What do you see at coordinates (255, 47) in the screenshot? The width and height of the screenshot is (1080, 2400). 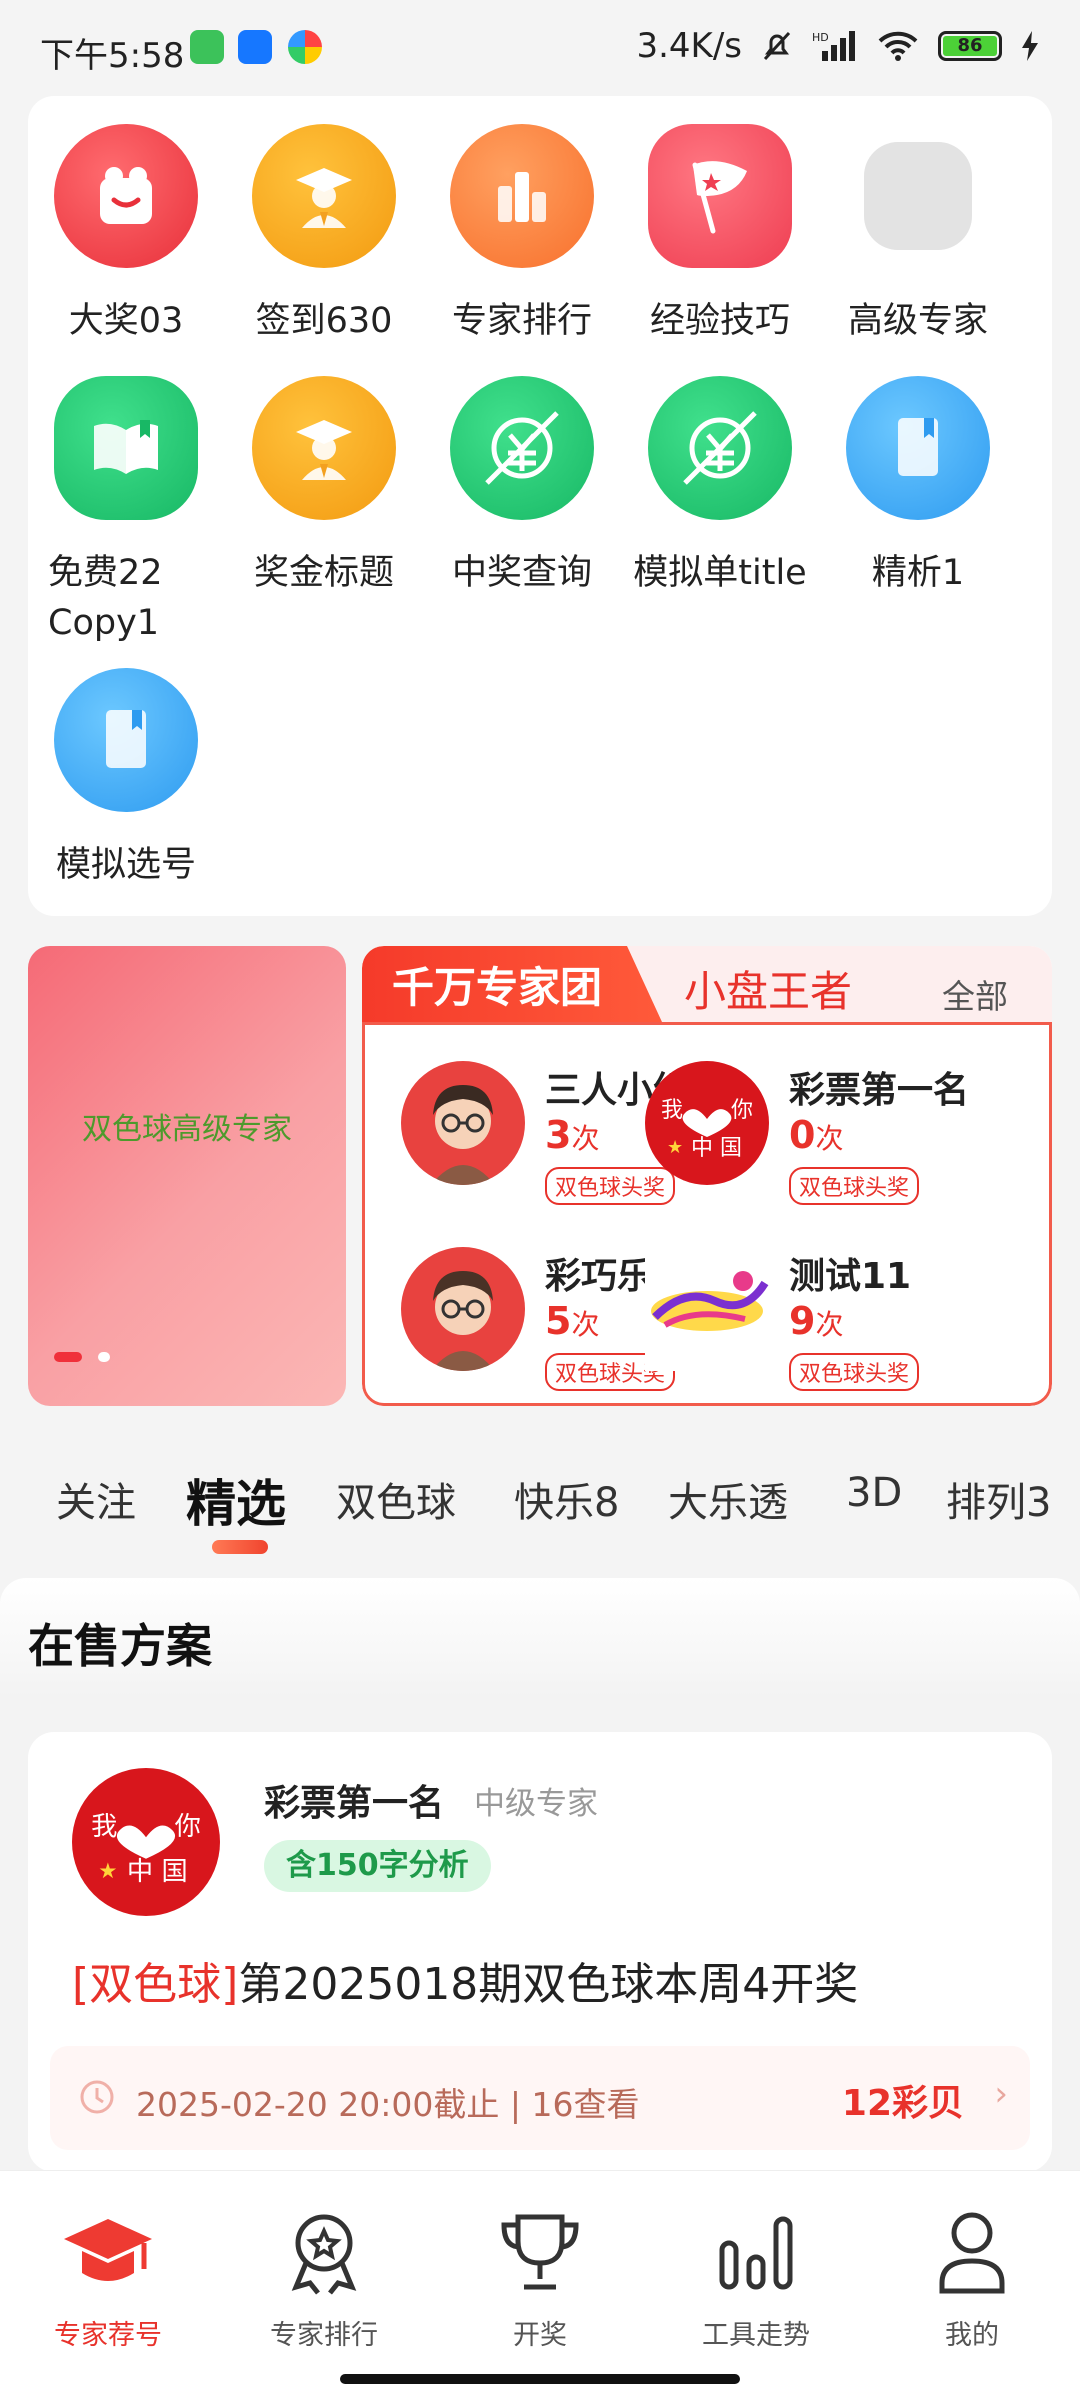 I see `alipay-app-icon` at bounding box center [255, 47].